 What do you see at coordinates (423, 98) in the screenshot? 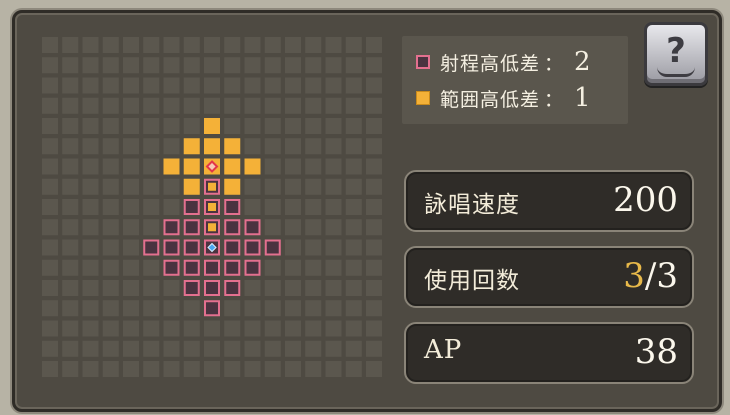
I see `area-swatch-icon` at bounding box center [423, 98].